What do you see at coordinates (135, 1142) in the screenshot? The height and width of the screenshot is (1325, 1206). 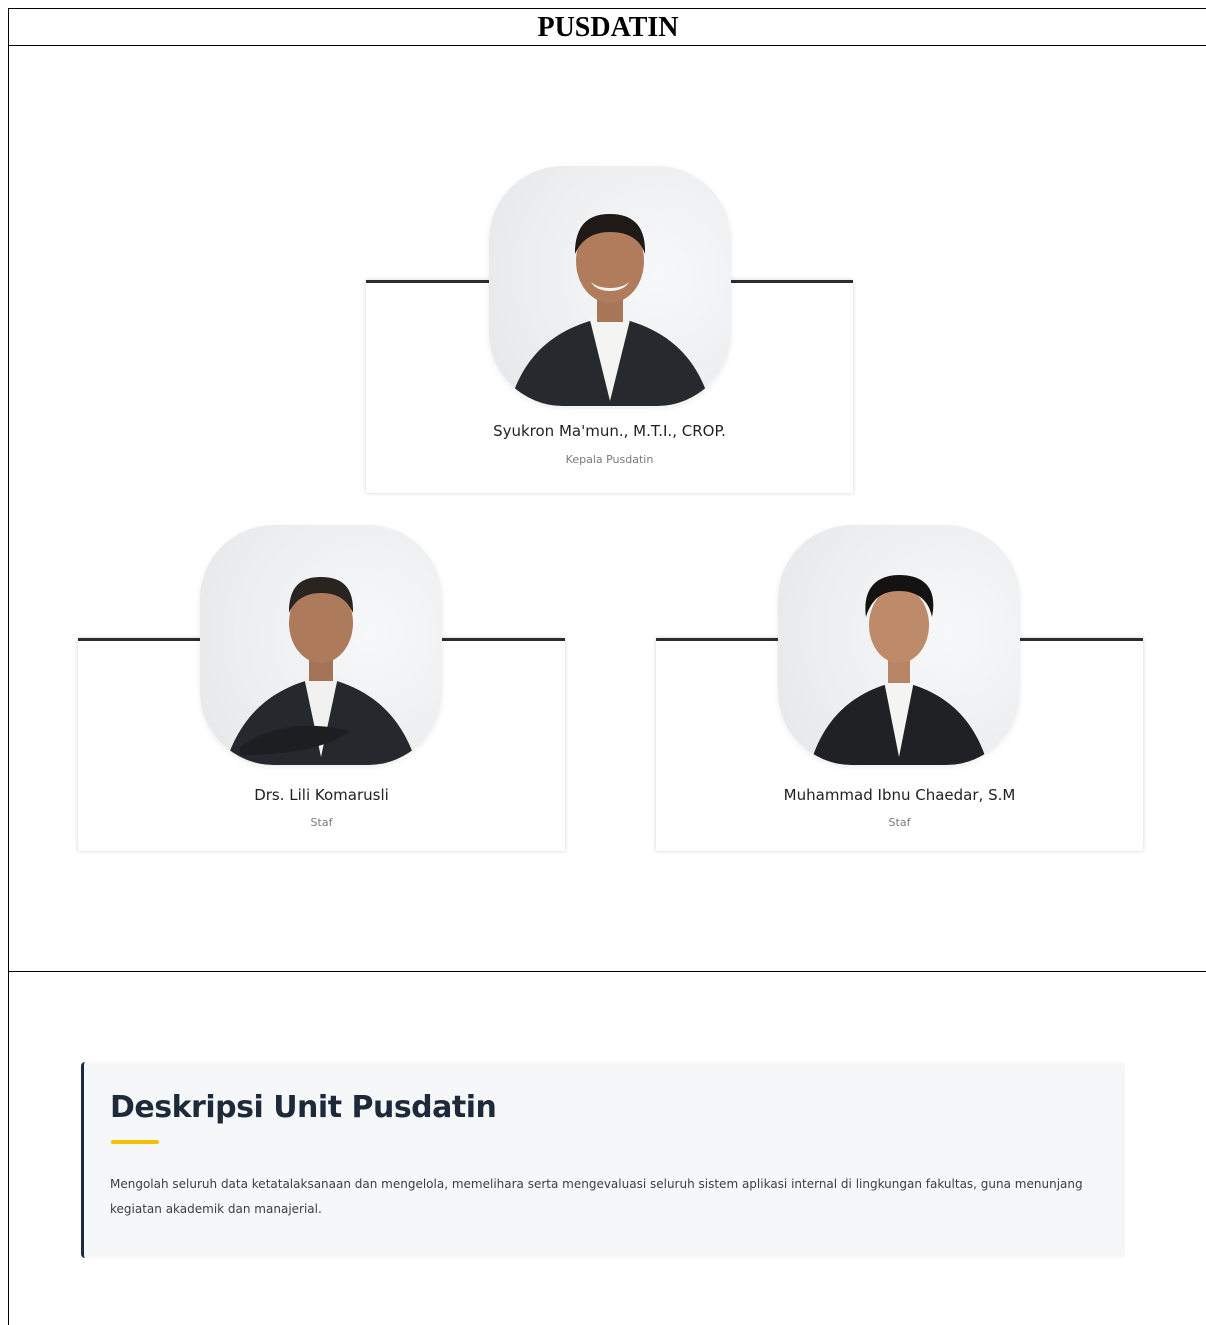 I see `heading-accent-bar` at bounding box center [135, 1142].